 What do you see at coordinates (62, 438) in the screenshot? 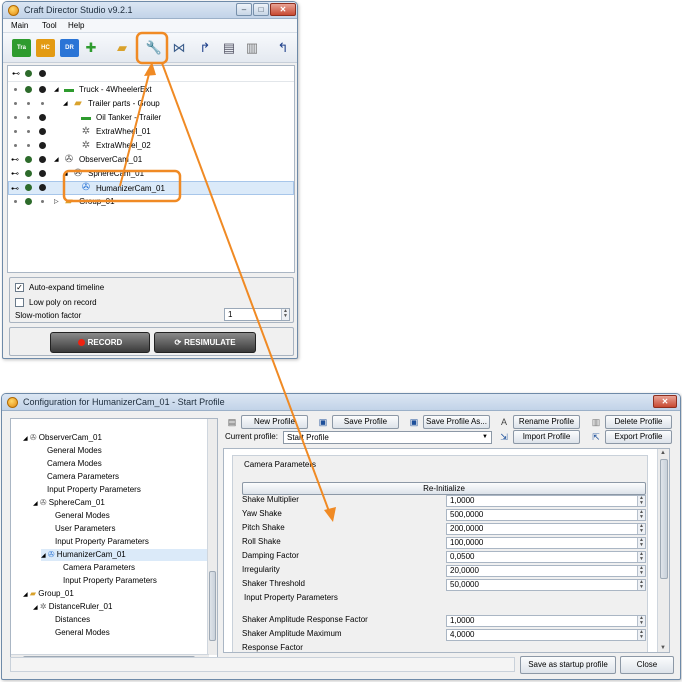
I see `config-tree-item: ◢ ✇ ObserverCam_01` at bounding box center [62, 438].